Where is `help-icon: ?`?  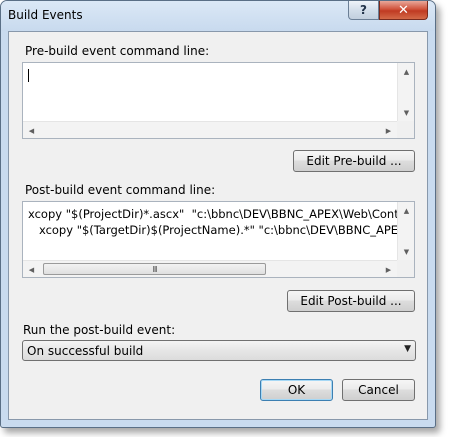 help-icon: ? is located at coordinates (363, 10).